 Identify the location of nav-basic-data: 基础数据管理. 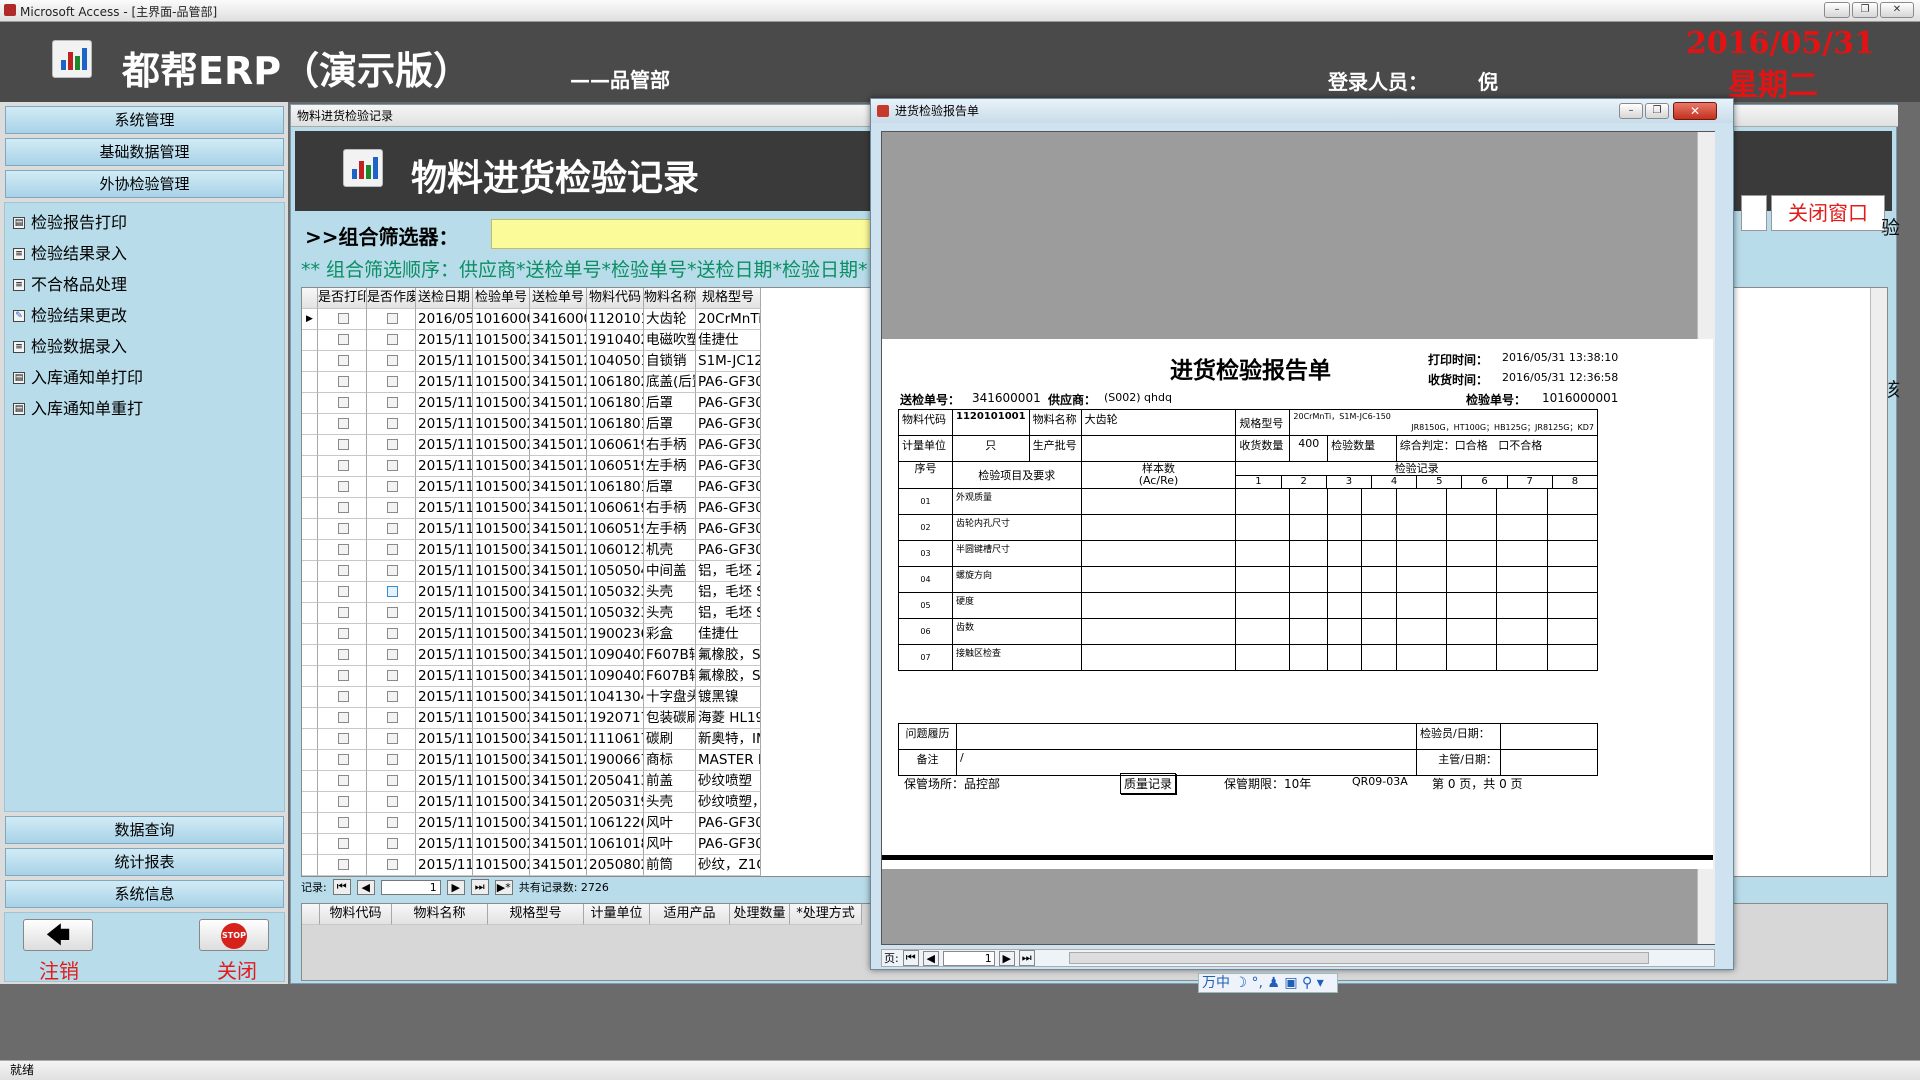
(144, 152).